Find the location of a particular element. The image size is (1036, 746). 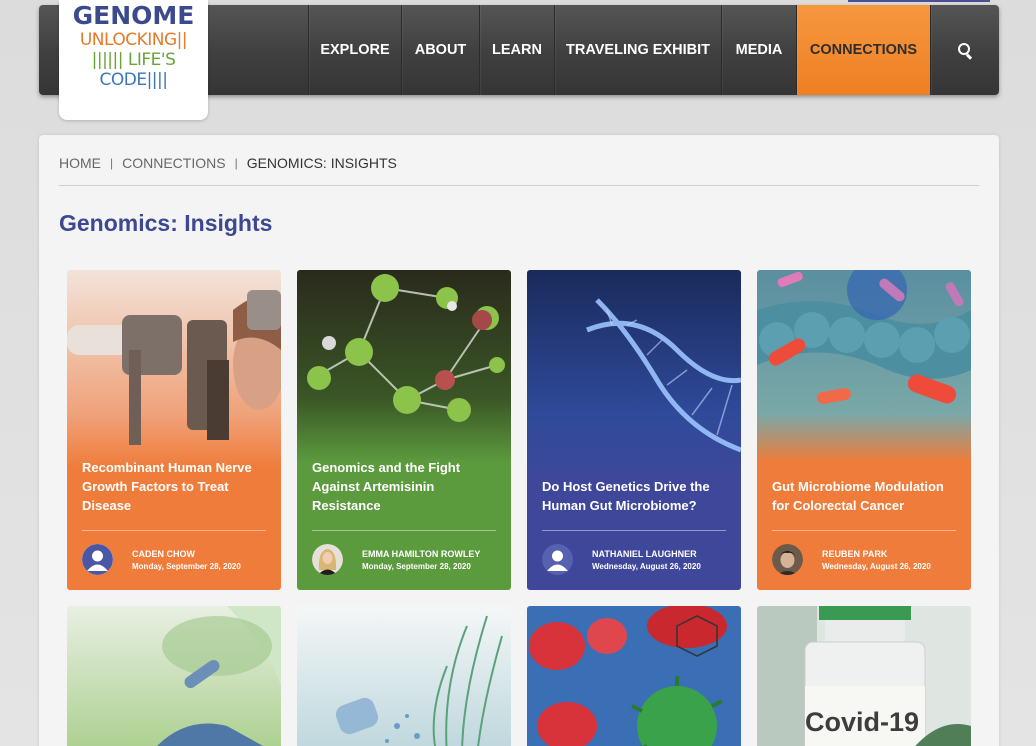

search-button is located at coordinates (964, 50).